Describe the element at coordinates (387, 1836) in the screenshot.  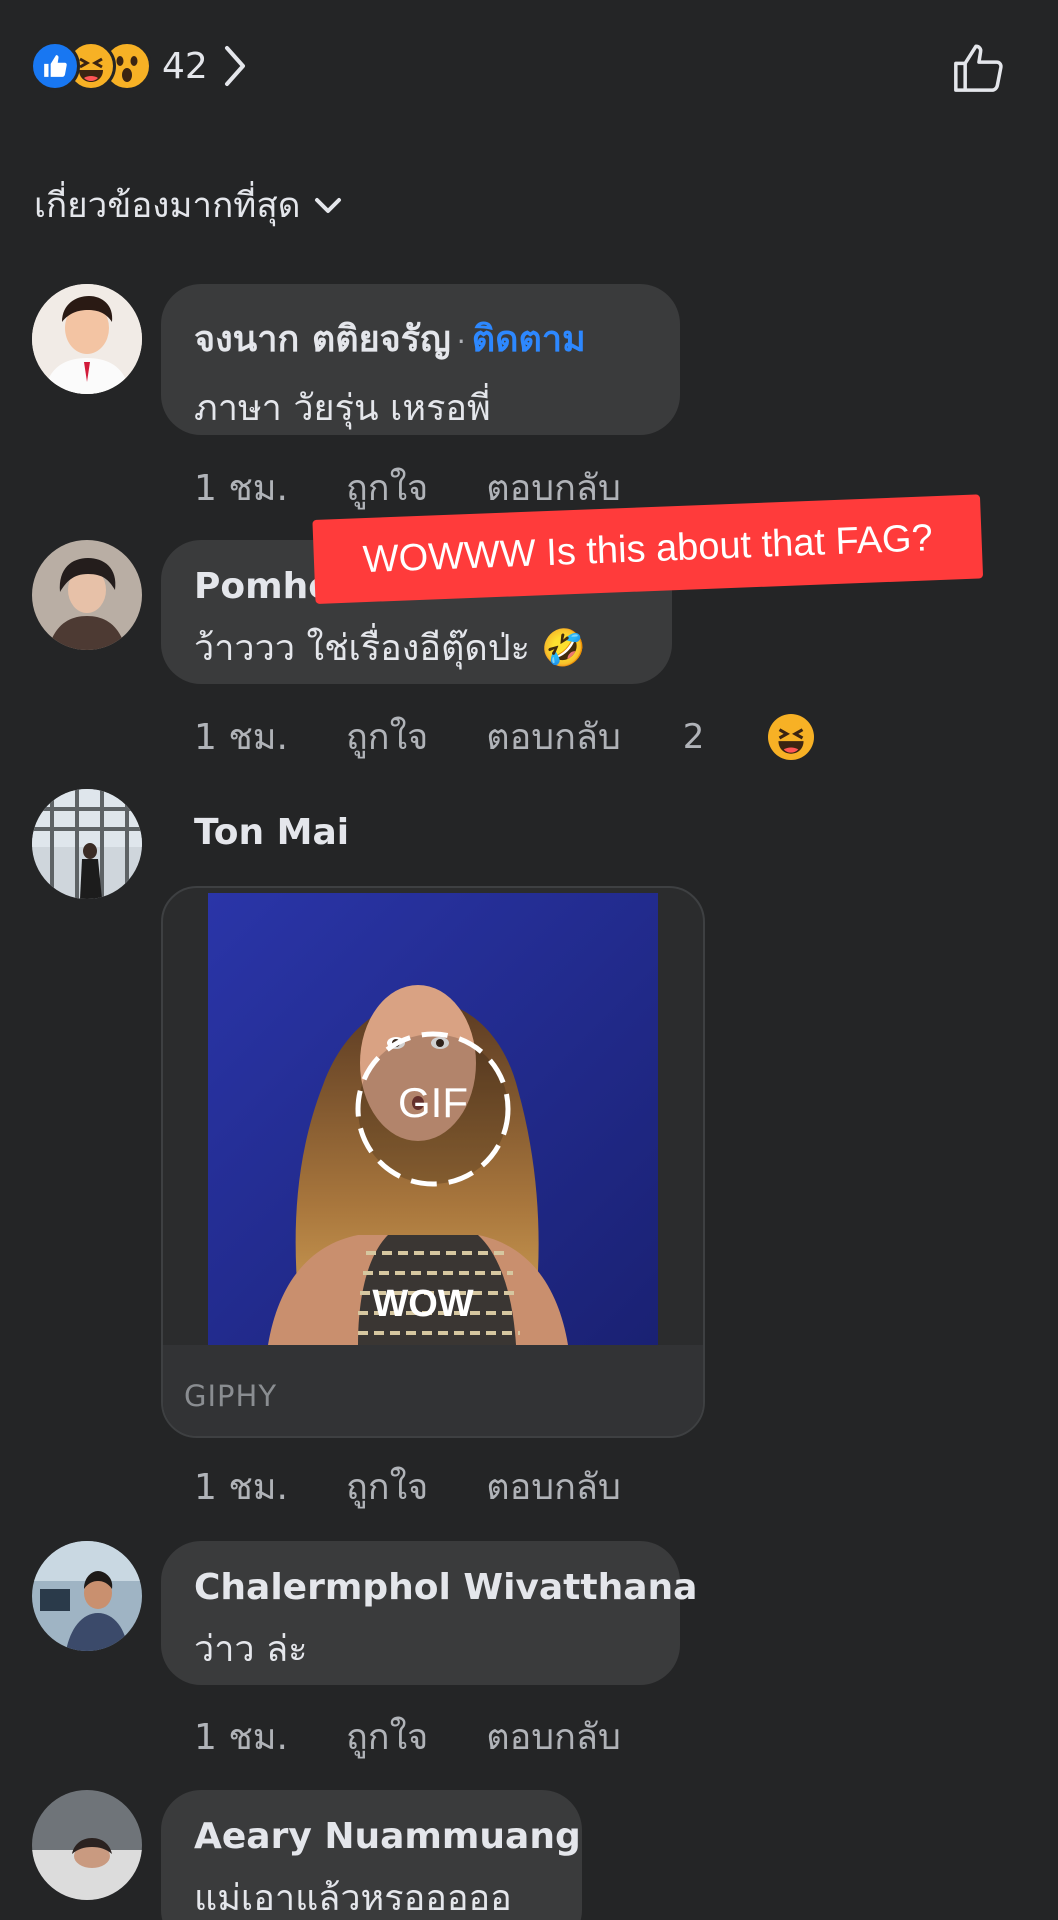
I see `comment-author: Aeary Nuammuang` at that location.